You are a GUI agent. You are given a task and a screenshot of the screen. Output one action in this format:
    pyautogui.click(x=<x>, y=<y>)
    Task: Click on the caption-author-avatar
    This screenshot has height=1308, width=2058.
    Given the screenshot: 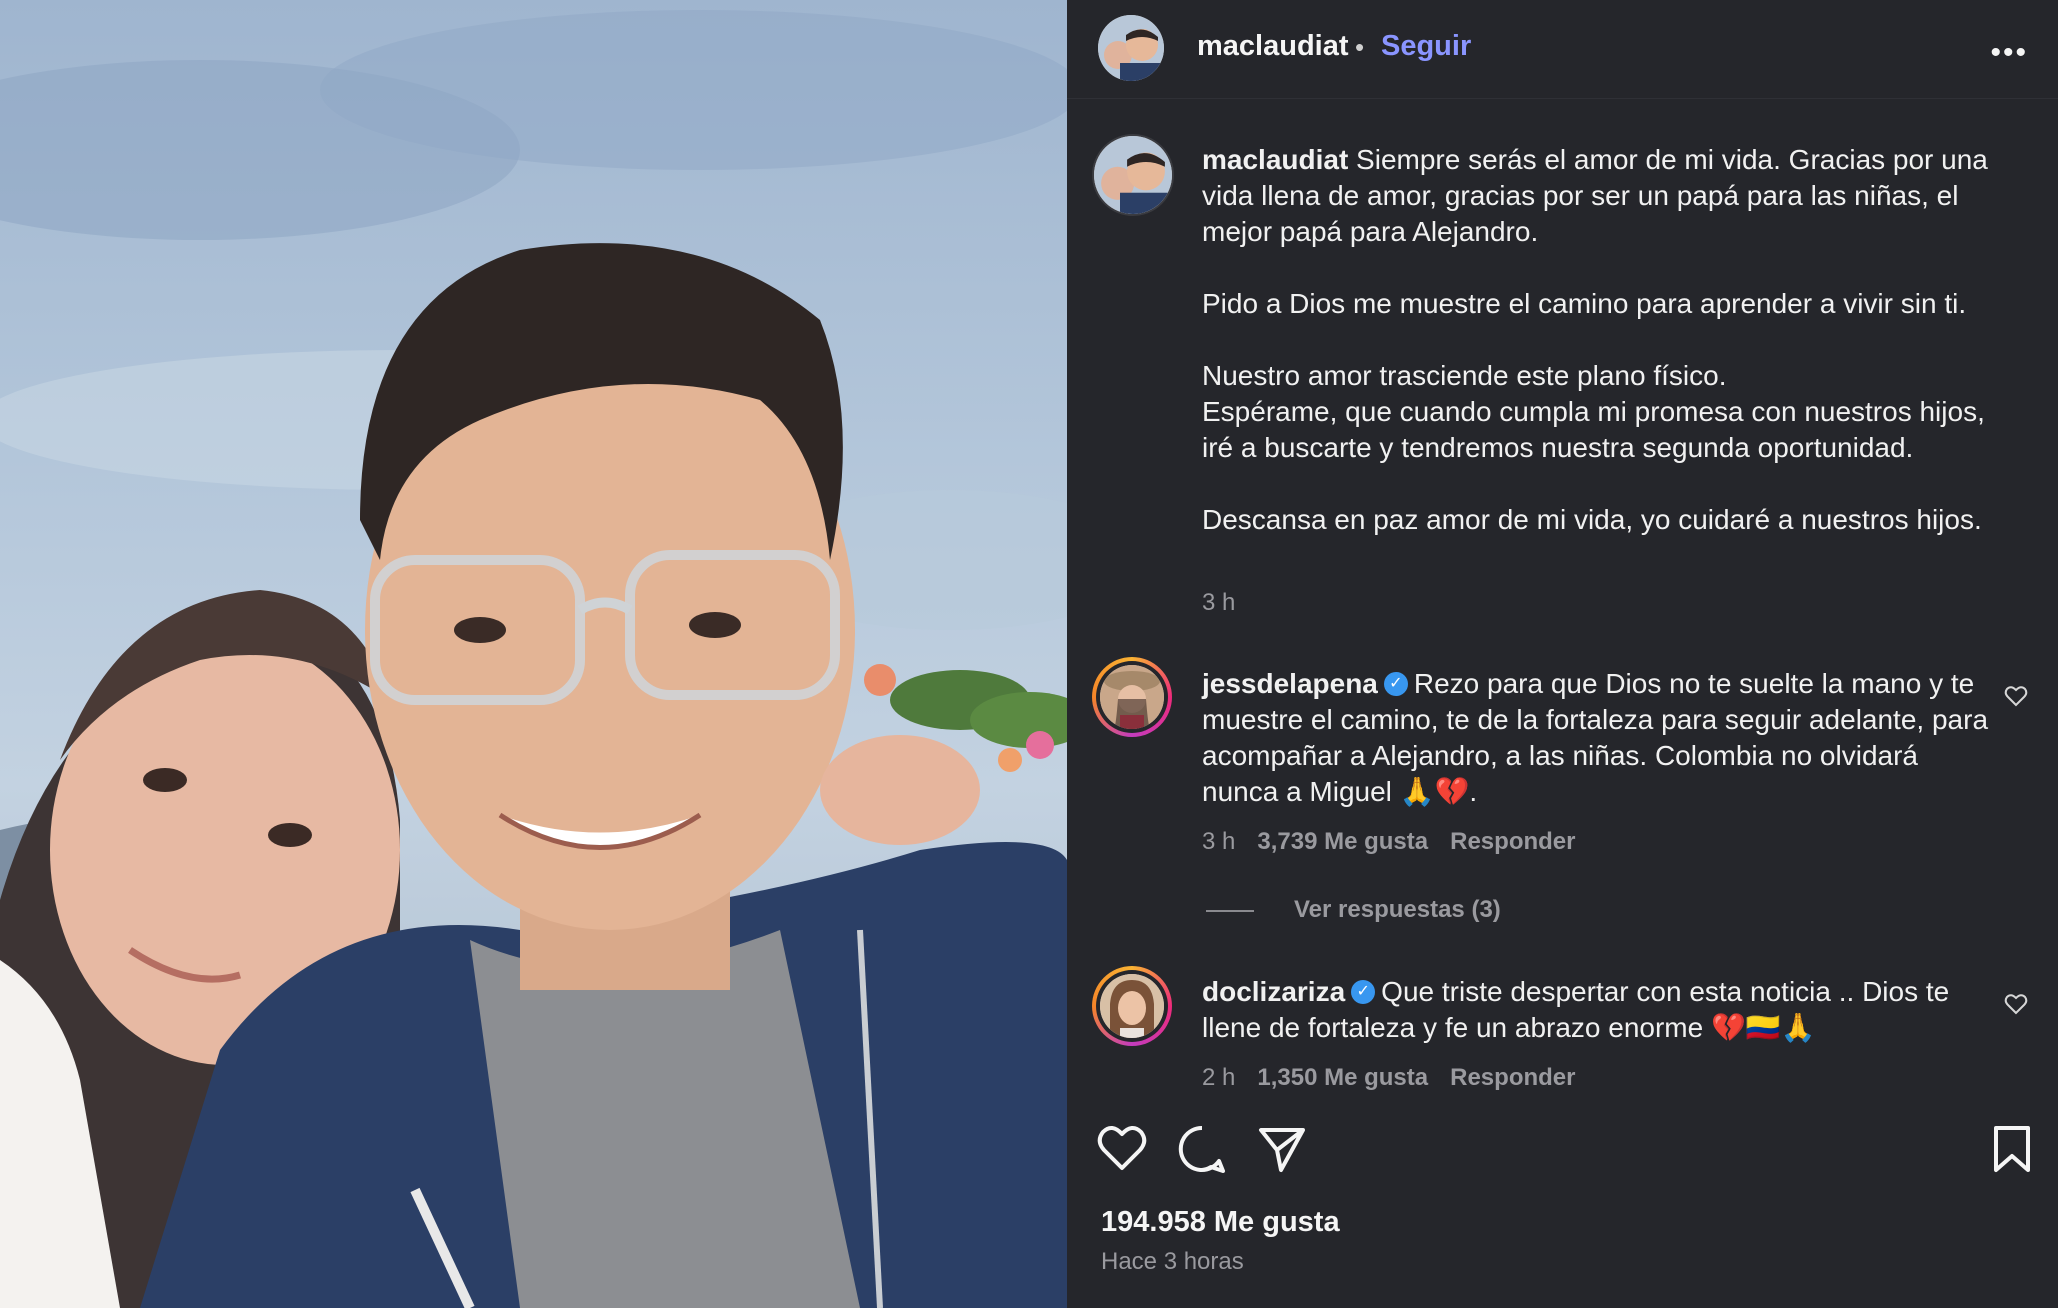 What is the action you would take?
    pyautogui.click(x=1133, y=175)
    